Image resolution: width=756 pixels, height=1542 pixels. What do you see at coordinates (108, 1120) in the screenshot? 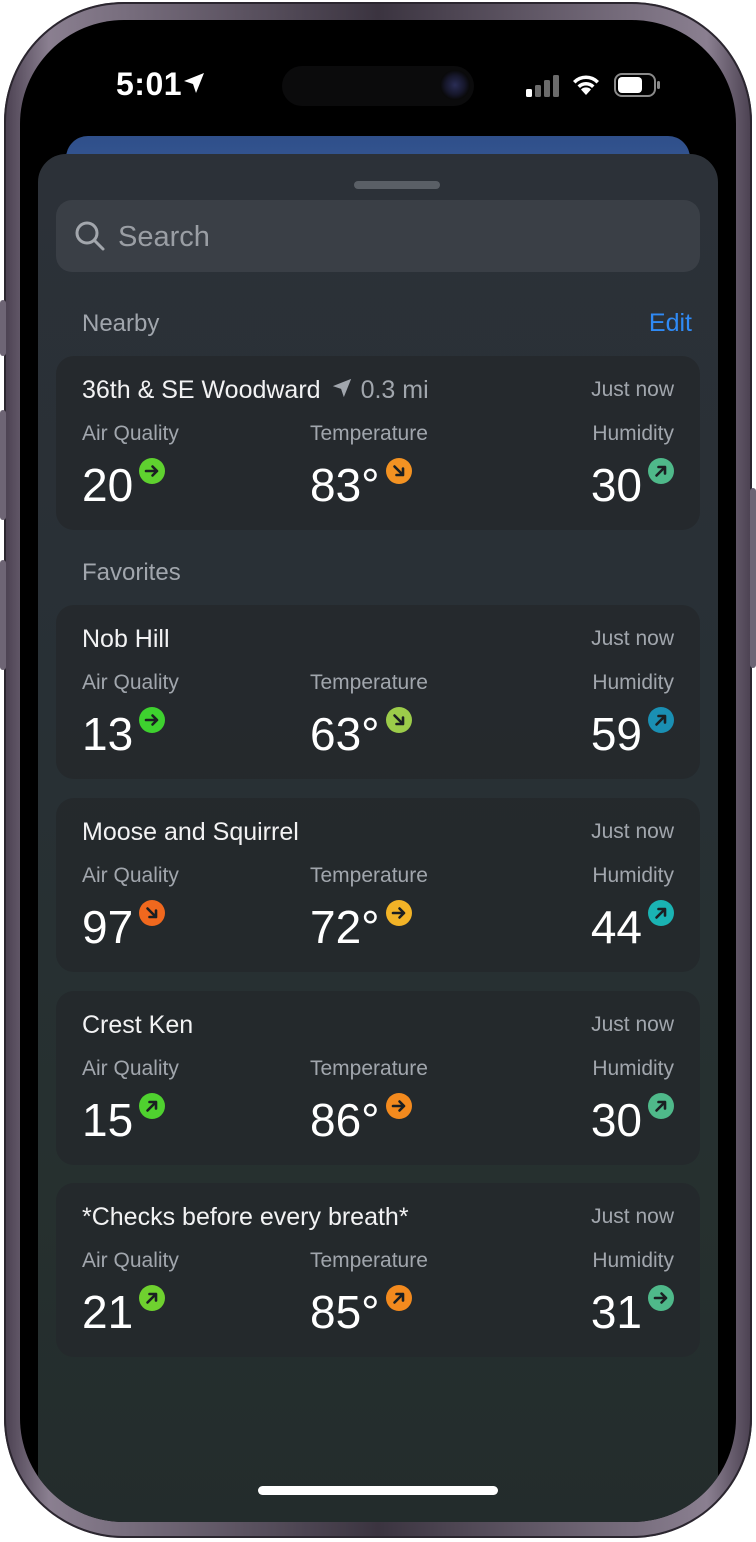
I see `air-quality-number: 15` at bounding box center [108, 1120].